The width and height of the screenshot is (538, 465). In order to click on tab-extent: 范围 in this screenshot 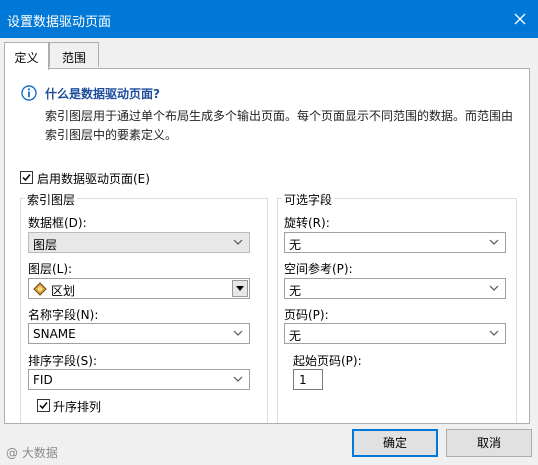, I will do `click(74, 54)`.